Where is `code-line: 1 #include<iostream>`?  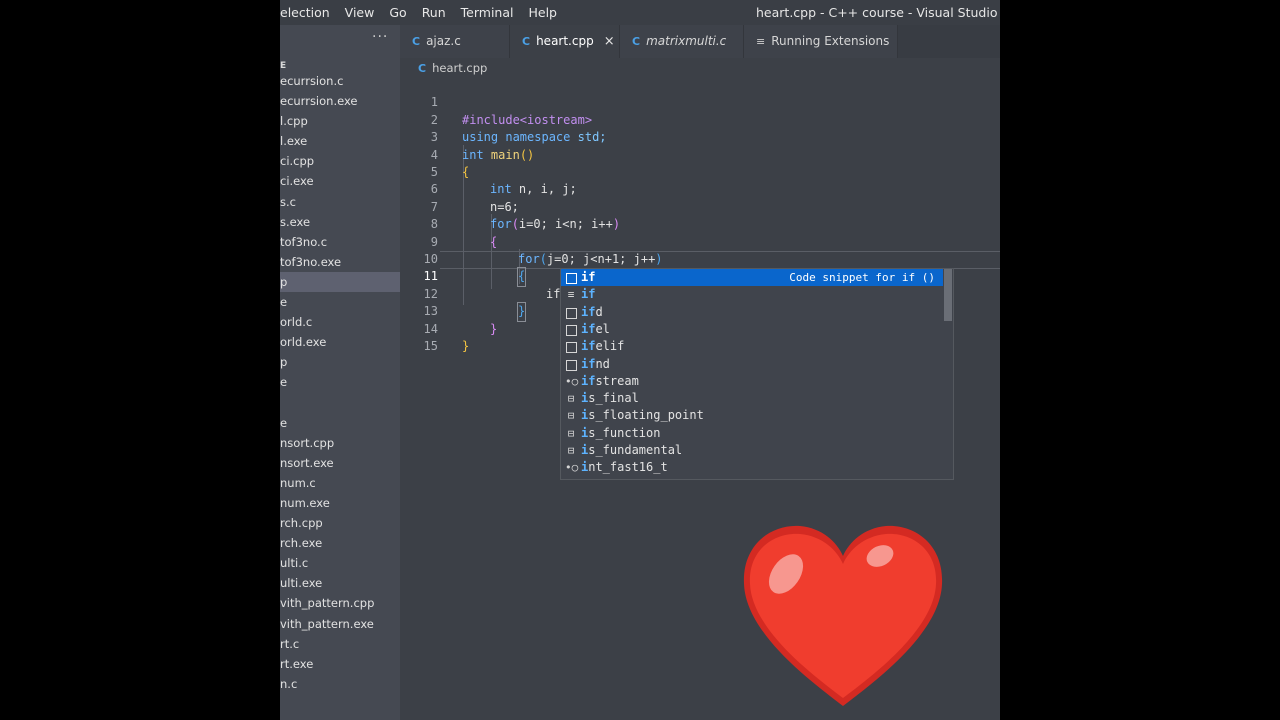
code-line: 1 #include<iostream> is located at coordinates (700, 101).